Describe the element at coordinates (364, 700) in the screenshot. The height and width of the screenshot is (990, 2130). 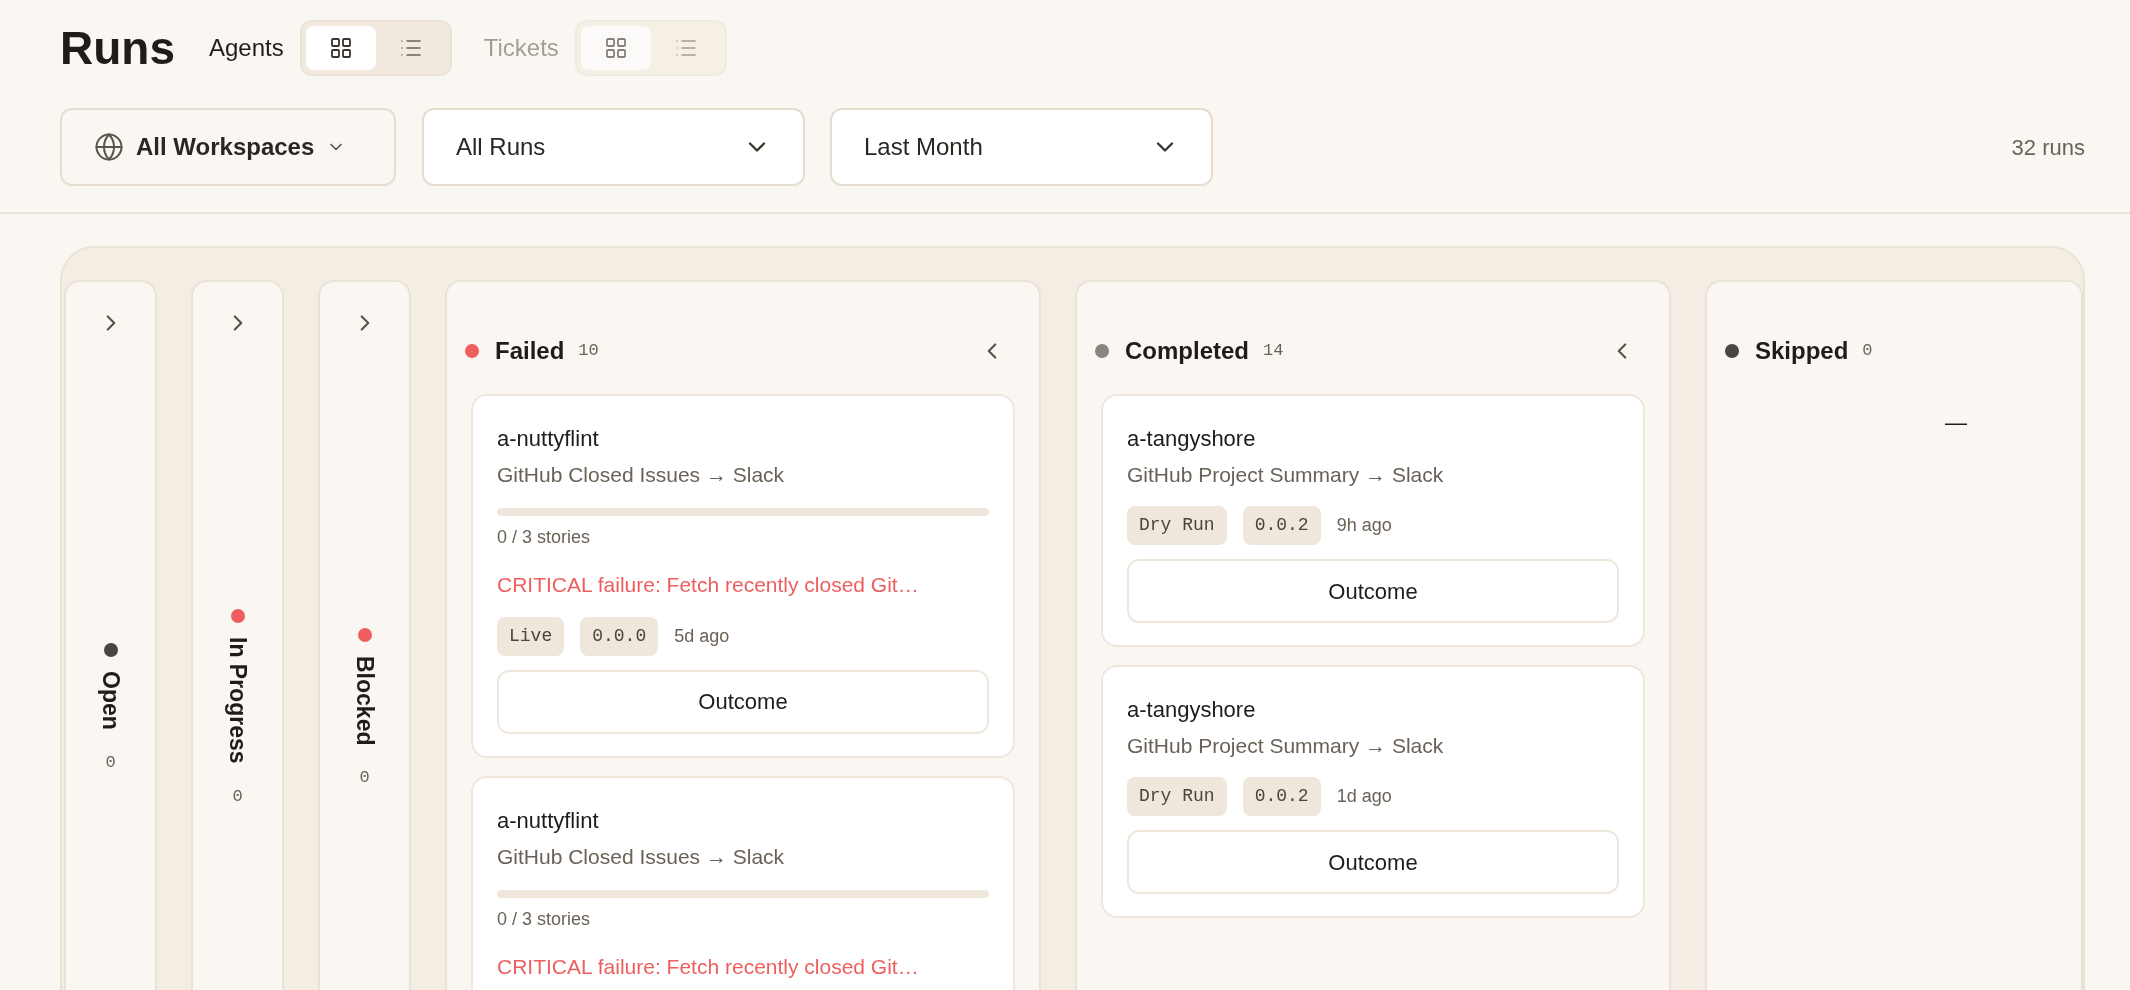
I see `column-title: Blocked` at that location.